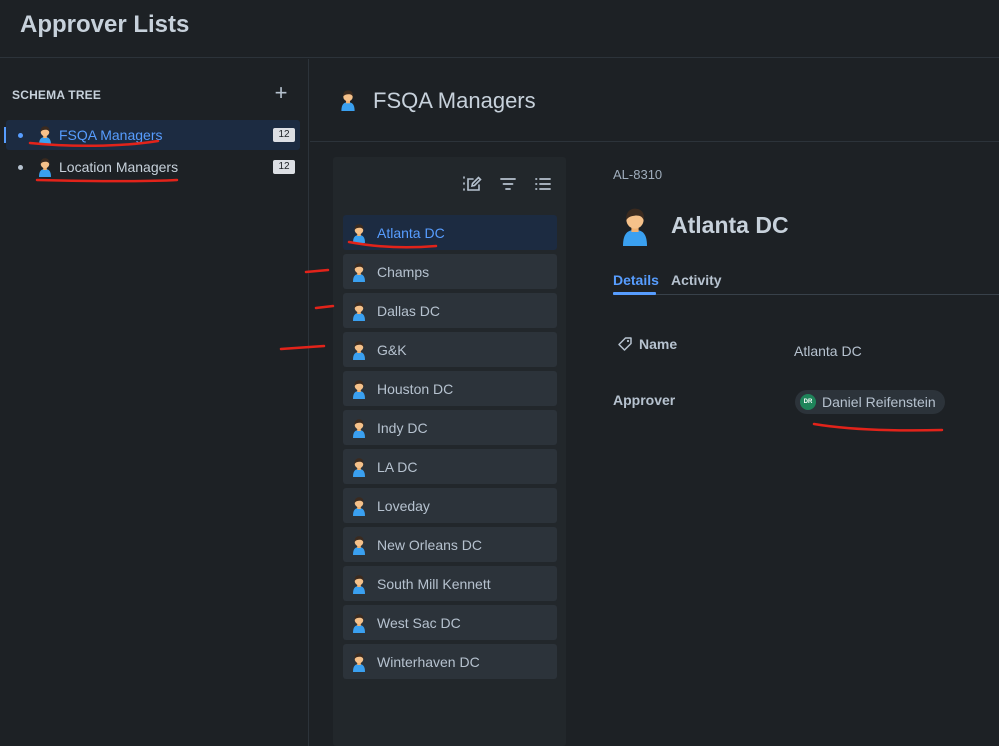 The width and height of the screenshot is (999, 746). I want to click on list-item-label: G&K, so click(392, 349).